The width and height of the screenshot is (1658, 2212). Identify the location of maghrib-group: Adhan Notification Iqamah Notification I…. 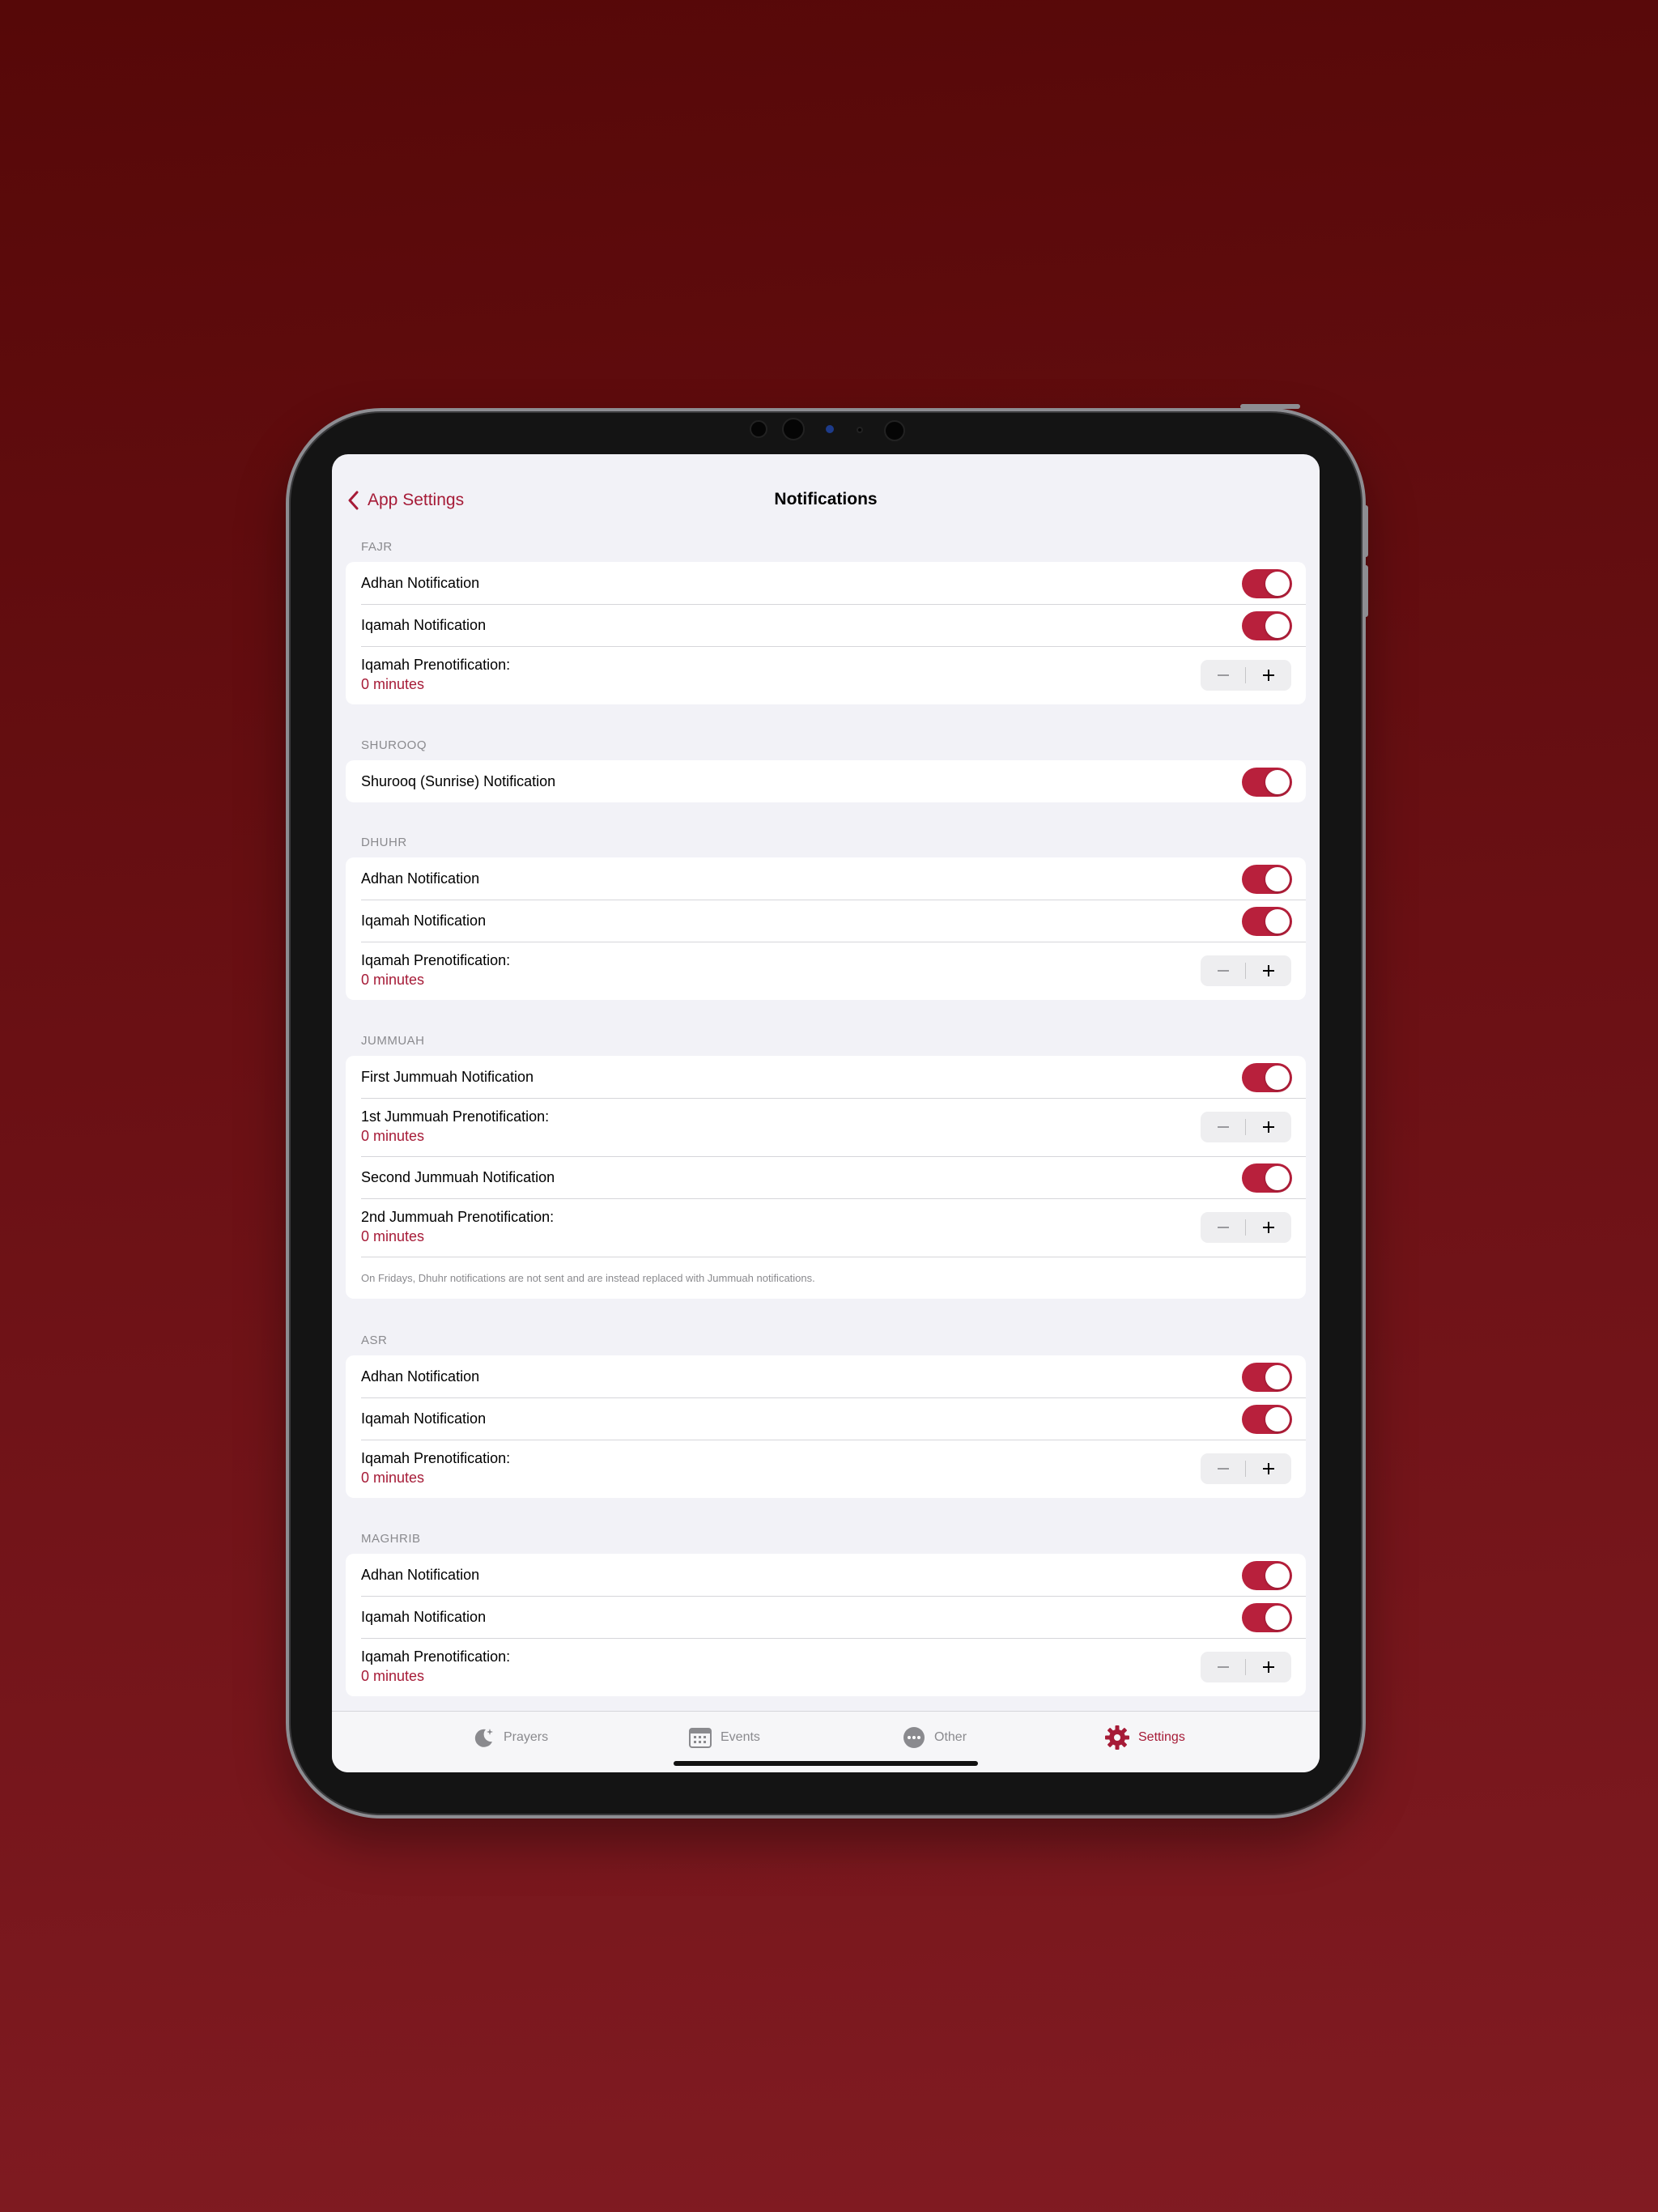
(826, 1625).